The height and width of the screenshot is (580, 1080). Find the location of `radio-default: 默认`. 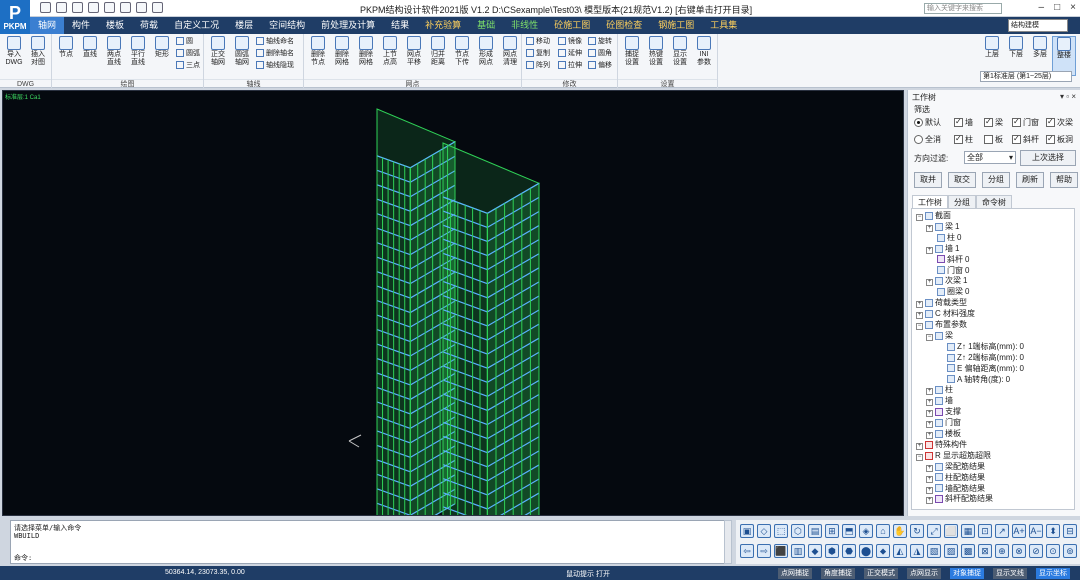

radio-default: 默认 is located at coordinates (927, 122).